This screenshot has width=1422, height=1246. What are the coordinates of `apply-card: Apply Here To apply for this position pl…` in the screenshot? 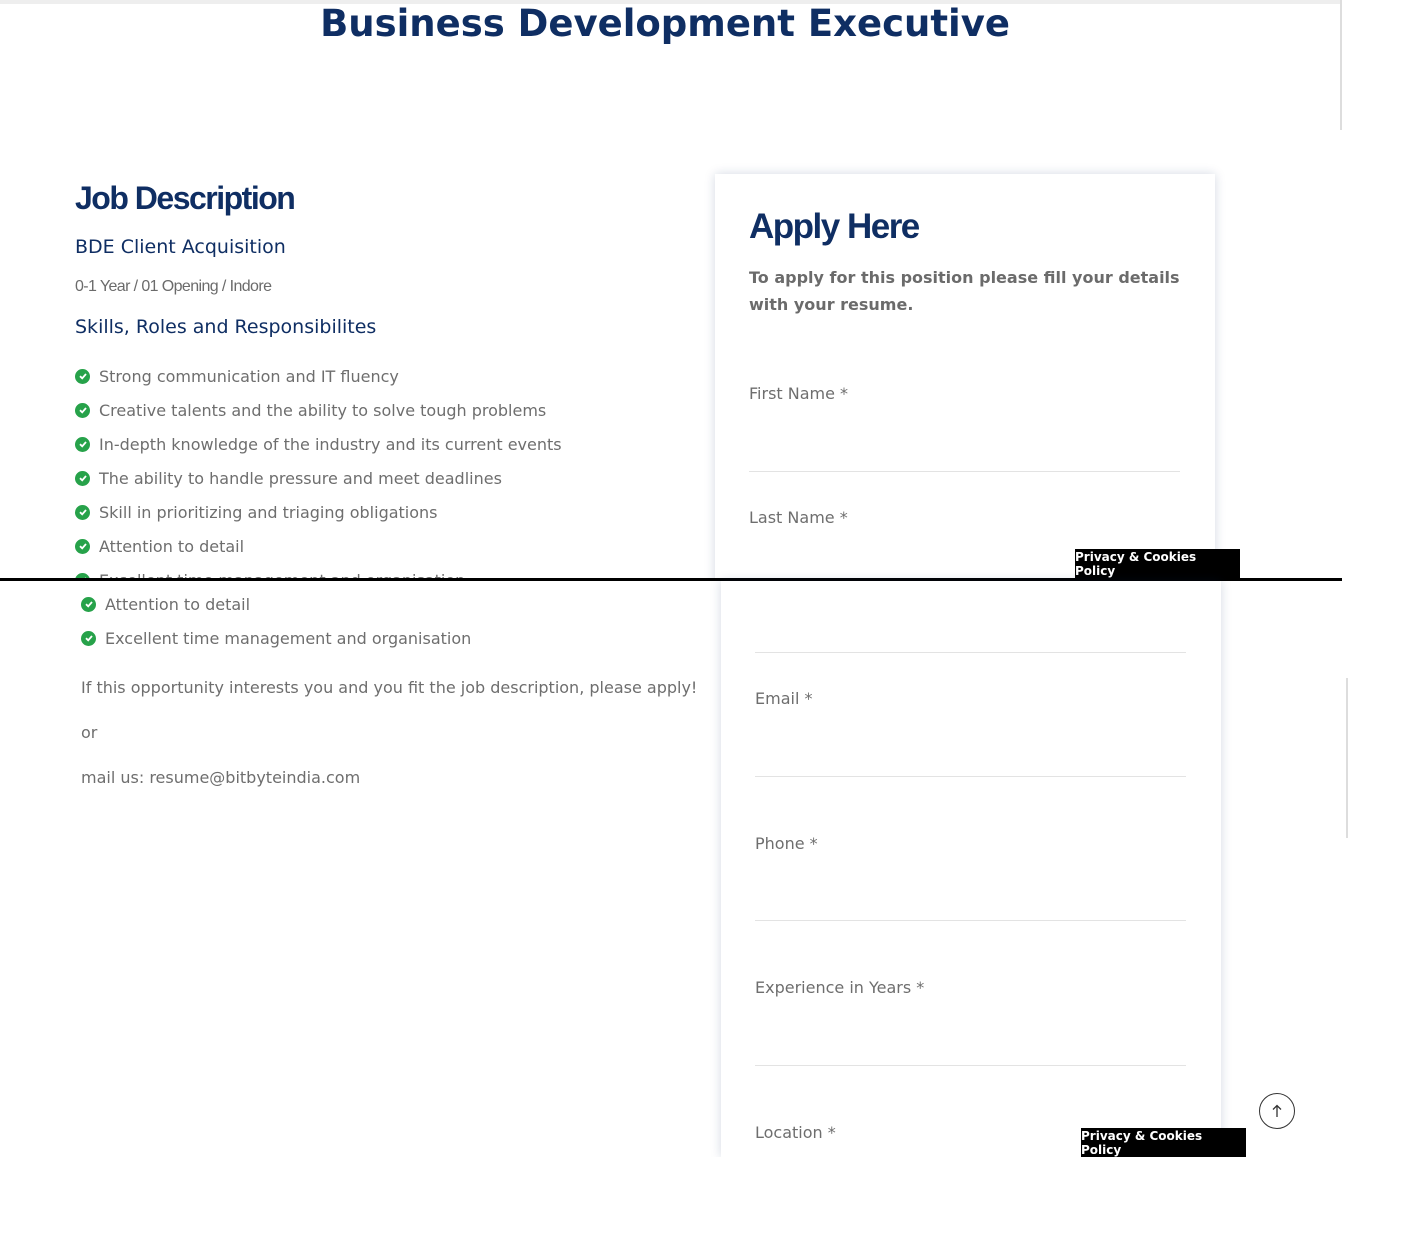 It's located at (965, 377).